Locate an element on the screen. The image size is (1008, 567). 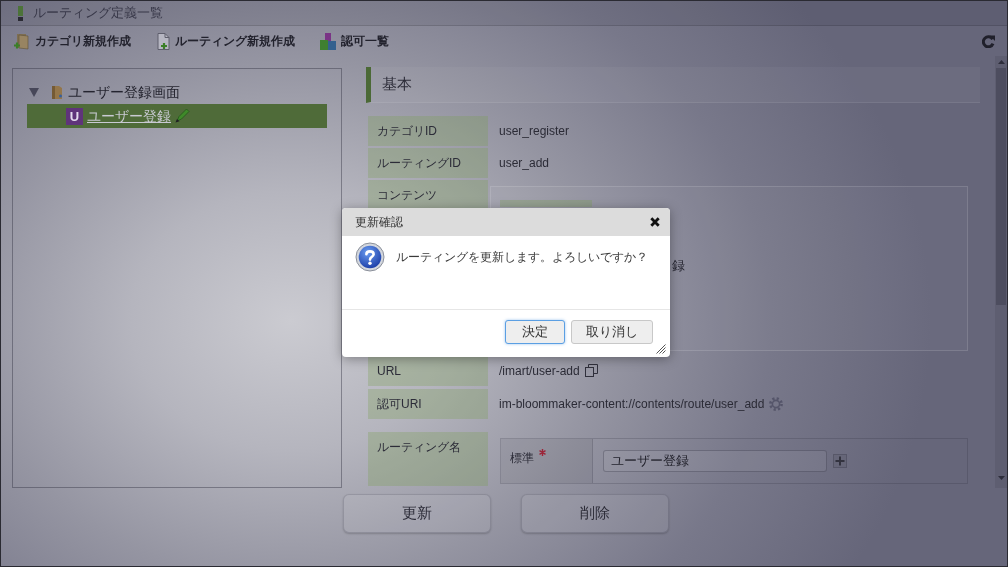
action-button: 削除 is located at coordinates (595, 513).